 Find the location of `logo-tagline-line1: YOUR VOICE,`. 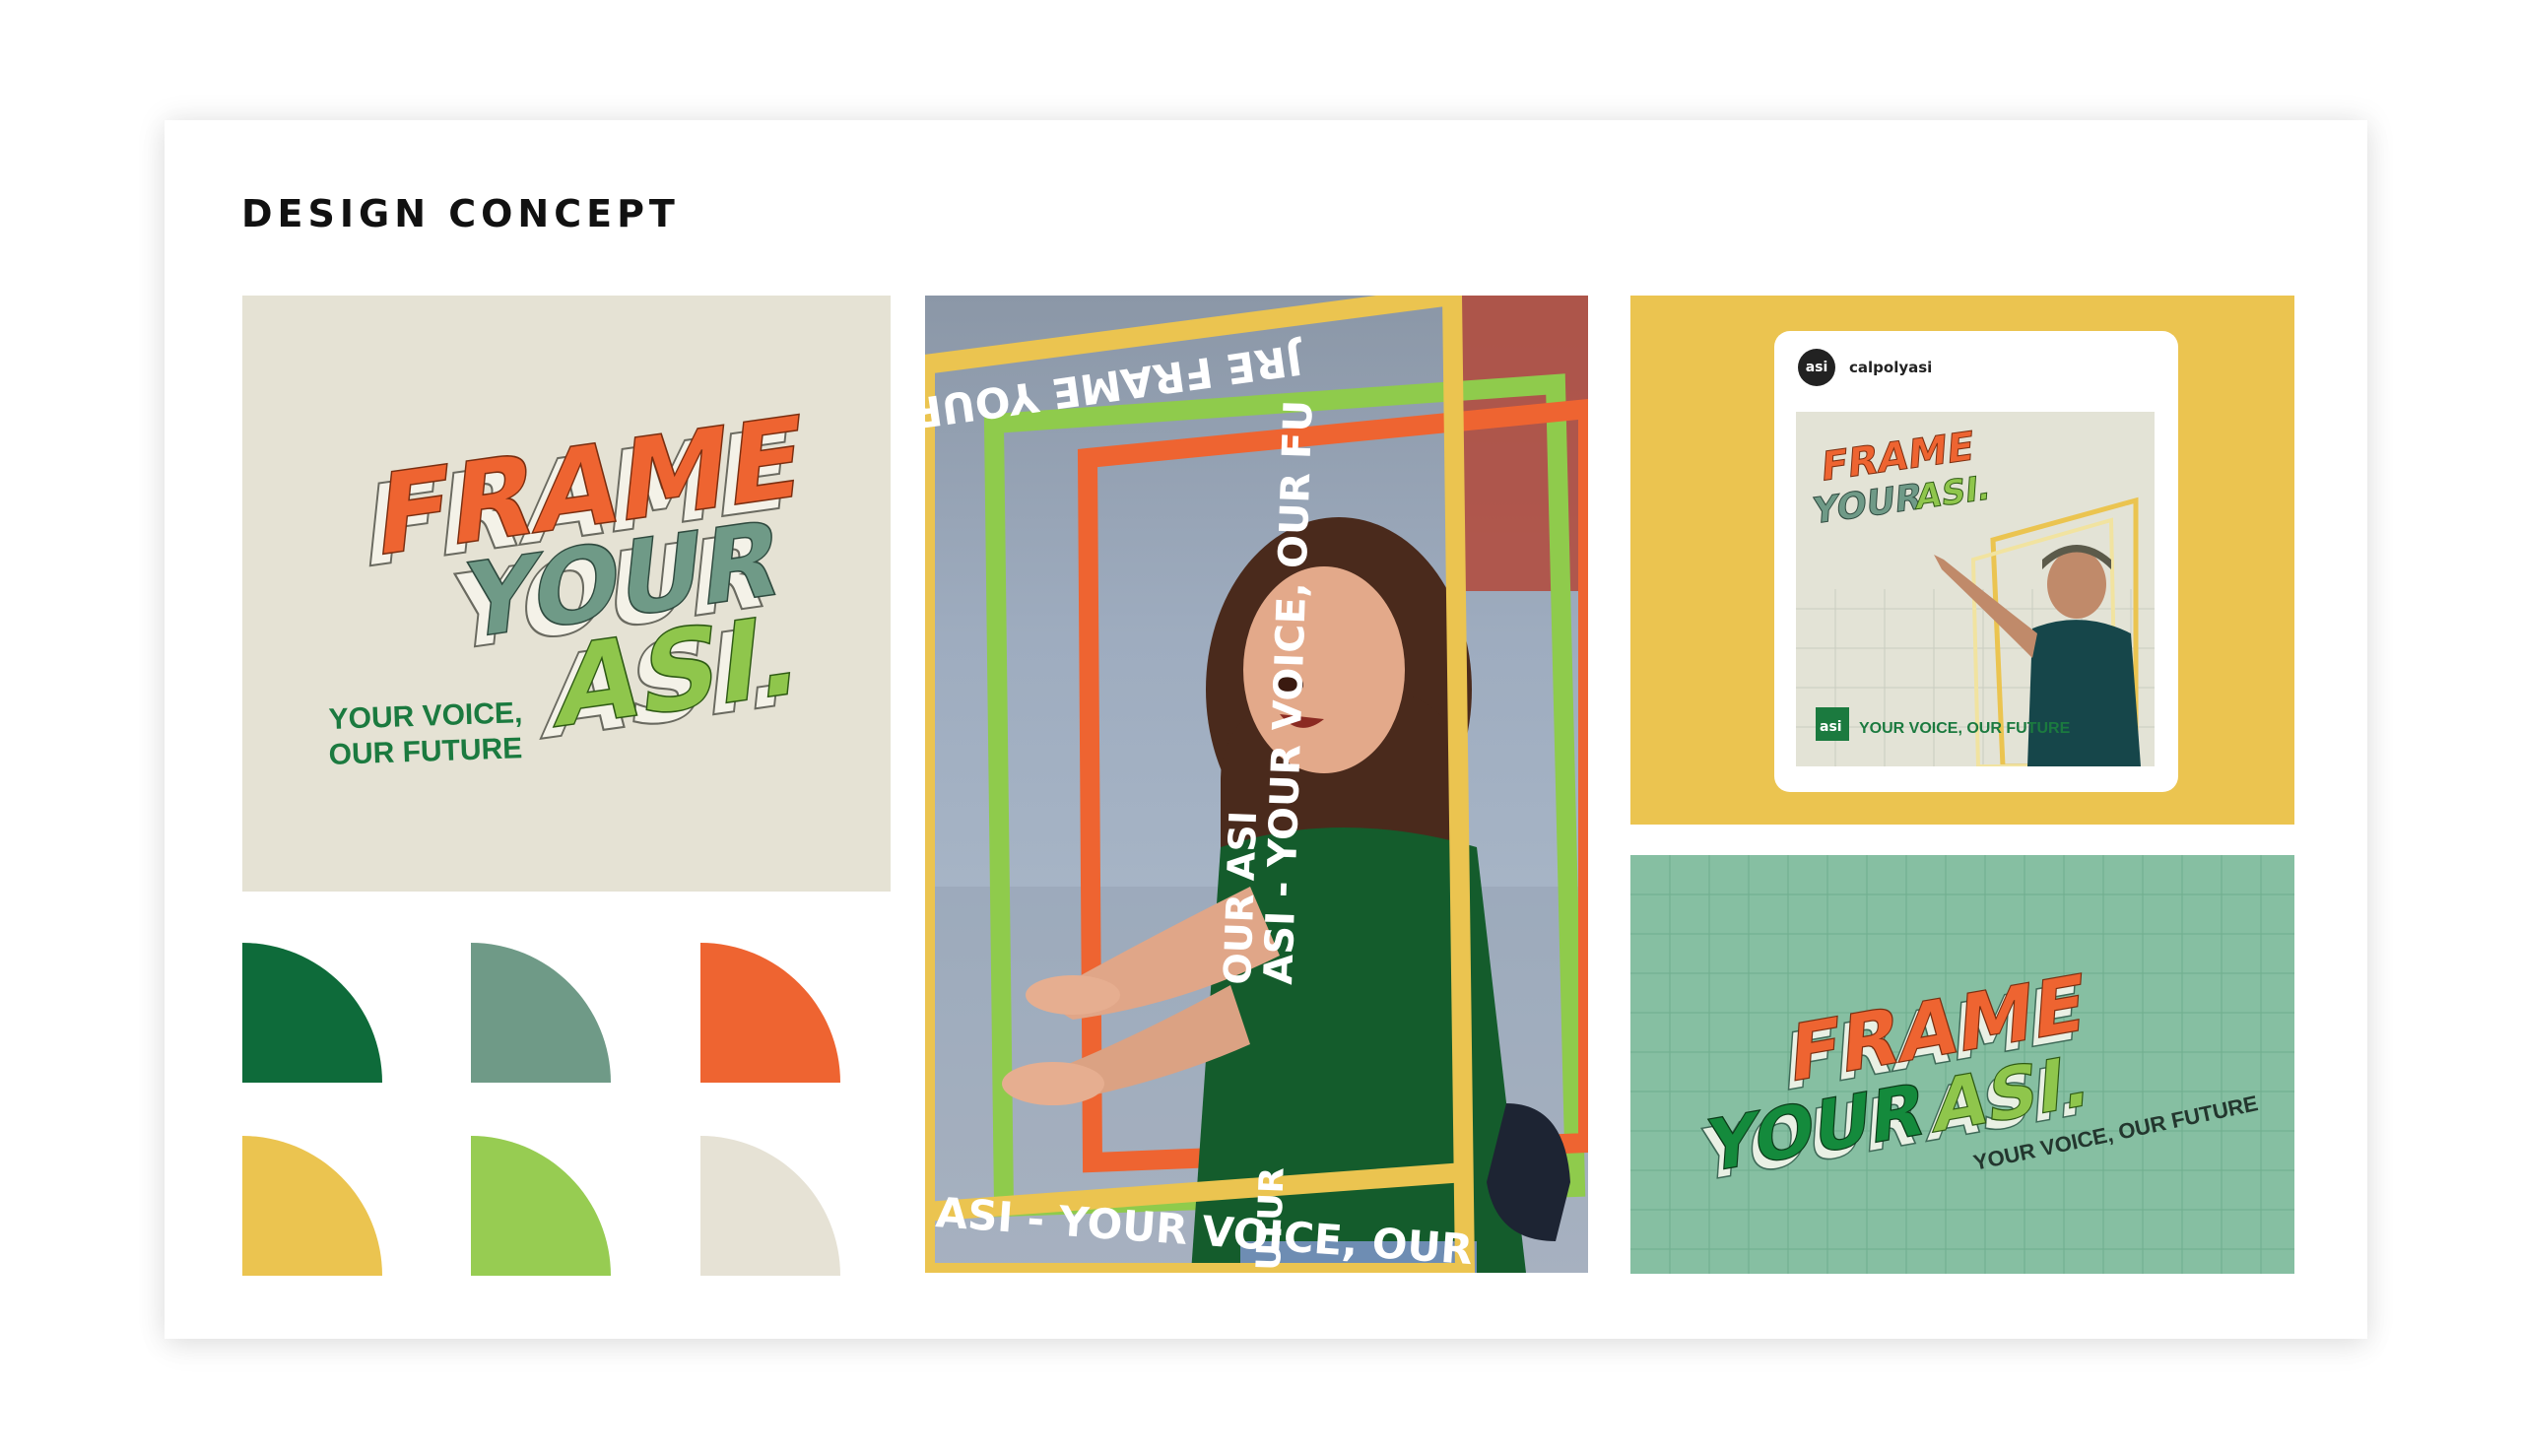

logo-tagline-line1: YOUR VOICE, is located at coordinates (425, 716).